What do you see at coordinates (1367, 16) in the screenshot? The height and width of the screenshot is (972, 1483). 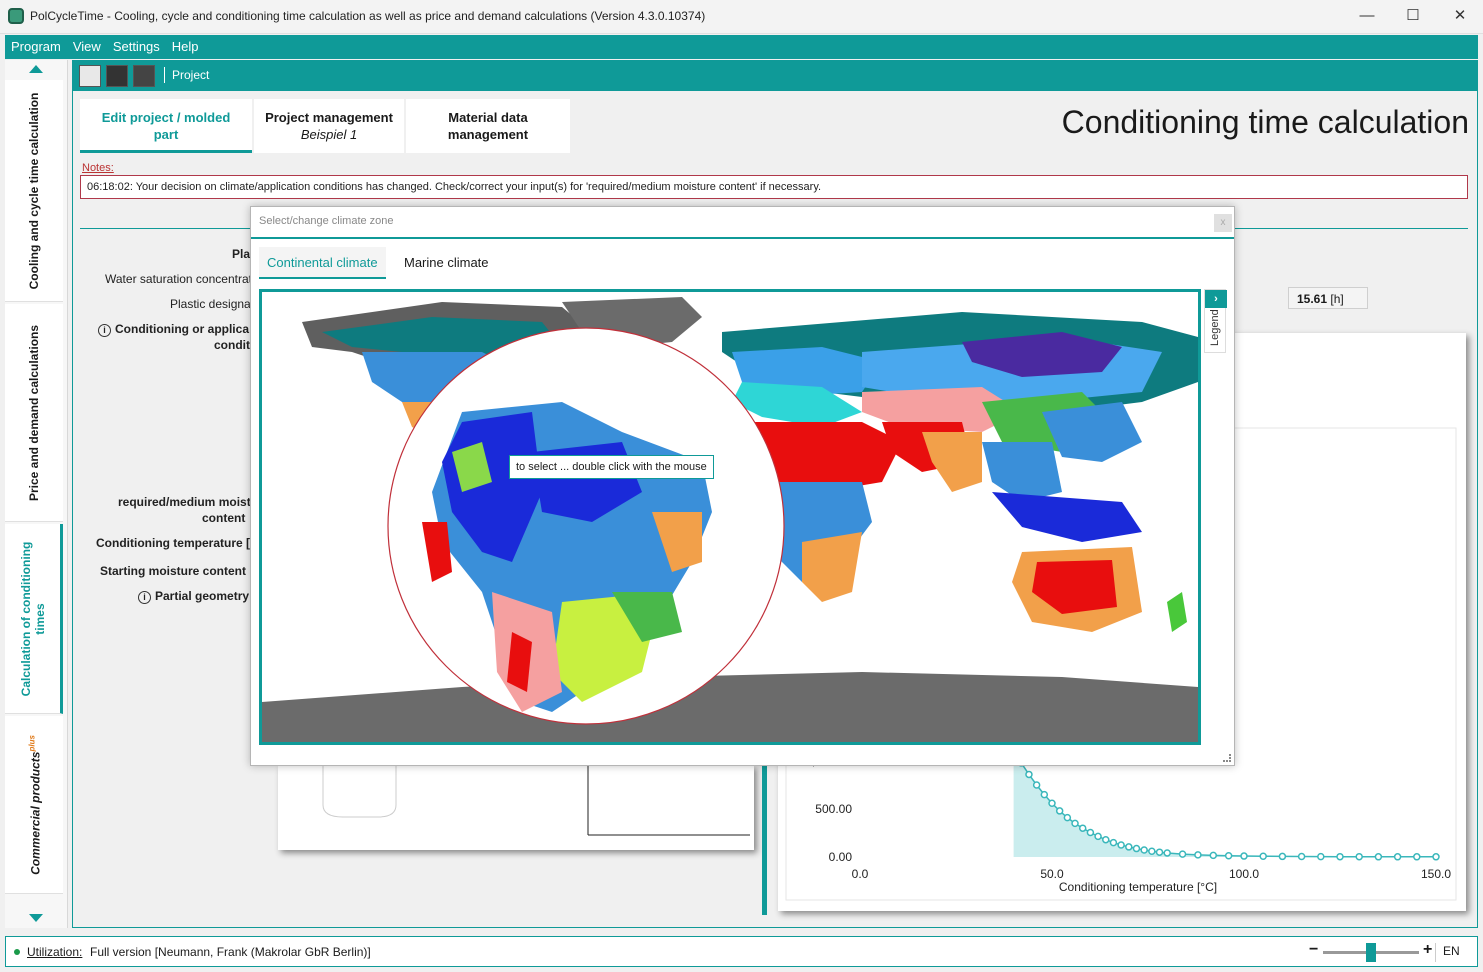 I see `minimize-button: —` at bounding box center [1367, 16].